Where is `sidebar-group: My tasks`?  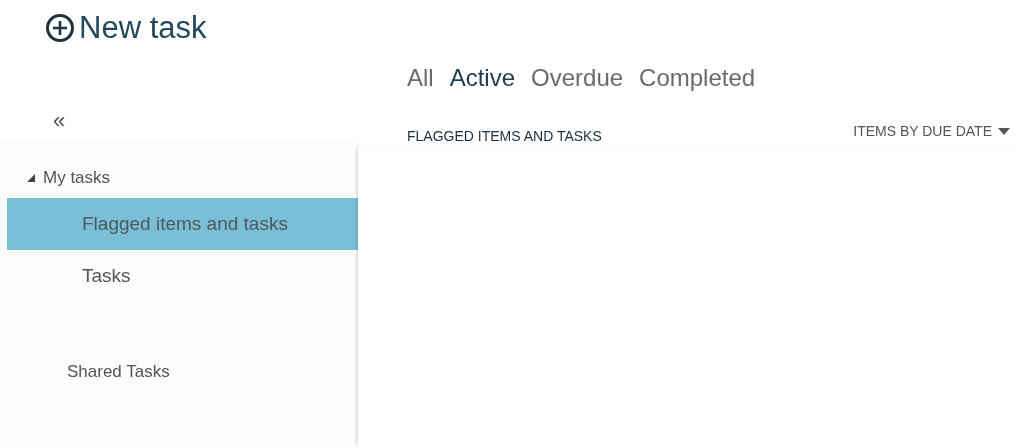
sidebar-group: My tasks is located at coordinates (182, 178).